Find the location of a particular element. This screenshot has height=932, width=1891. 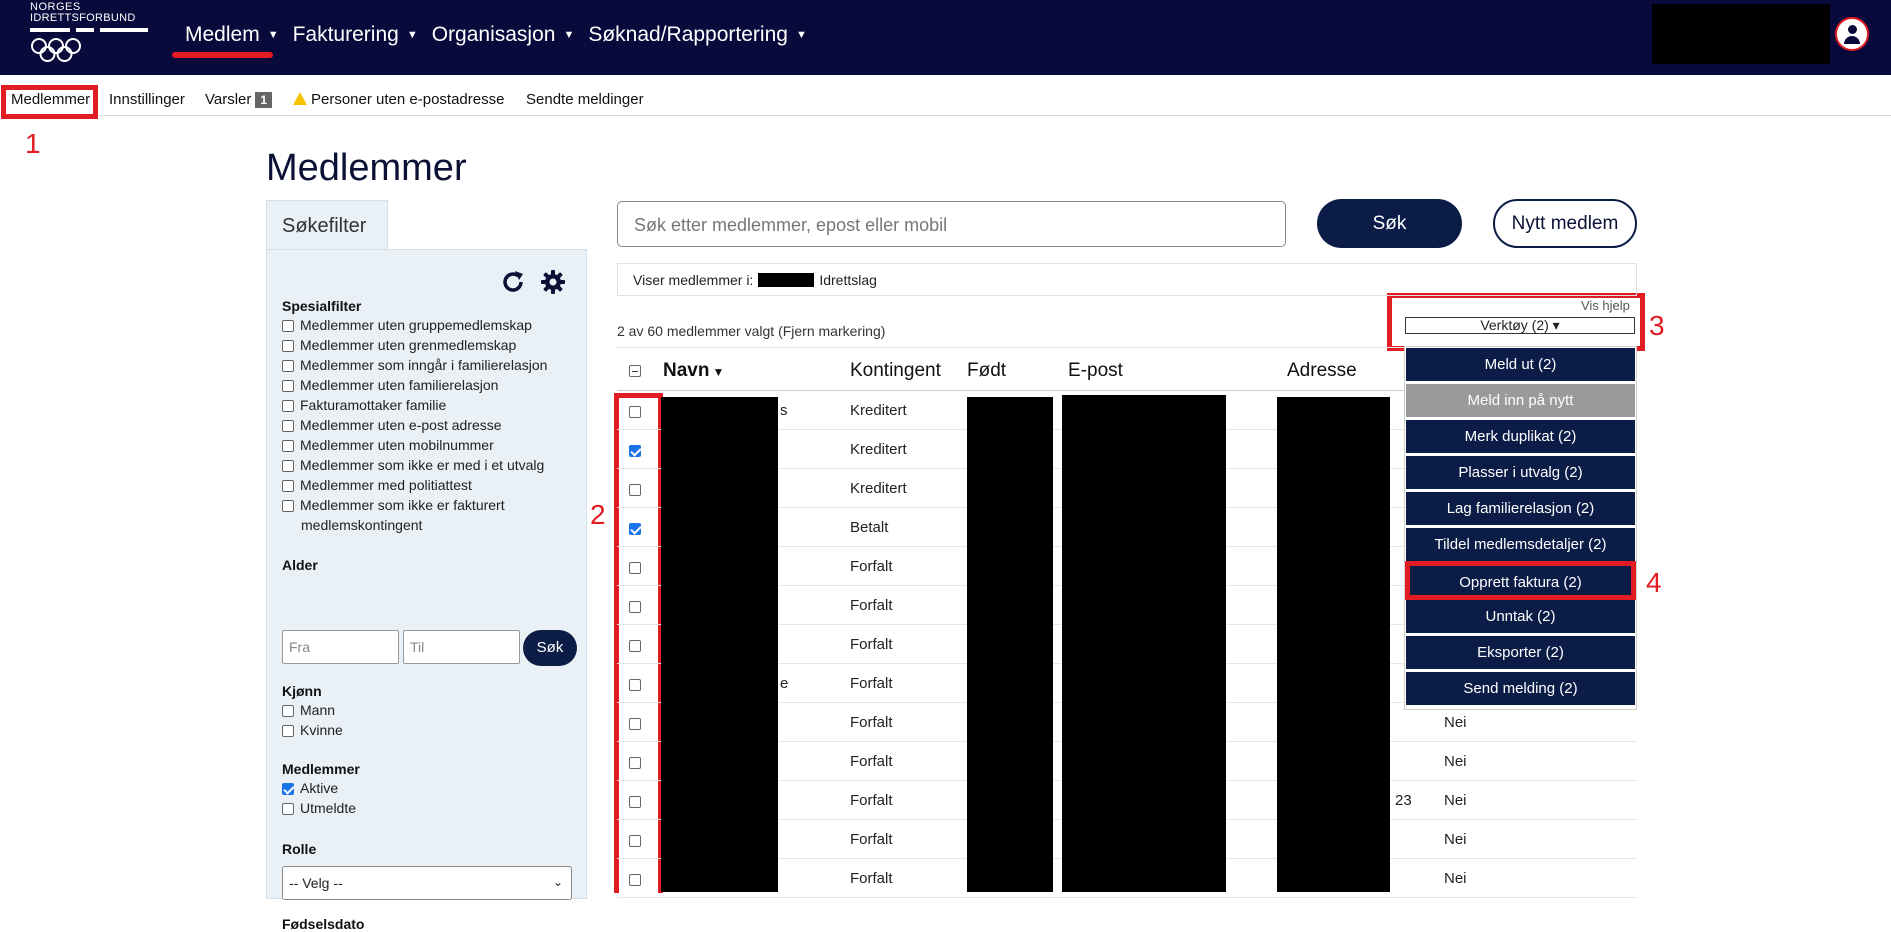

age-to-input: Til is located at coordinates (461, 647).